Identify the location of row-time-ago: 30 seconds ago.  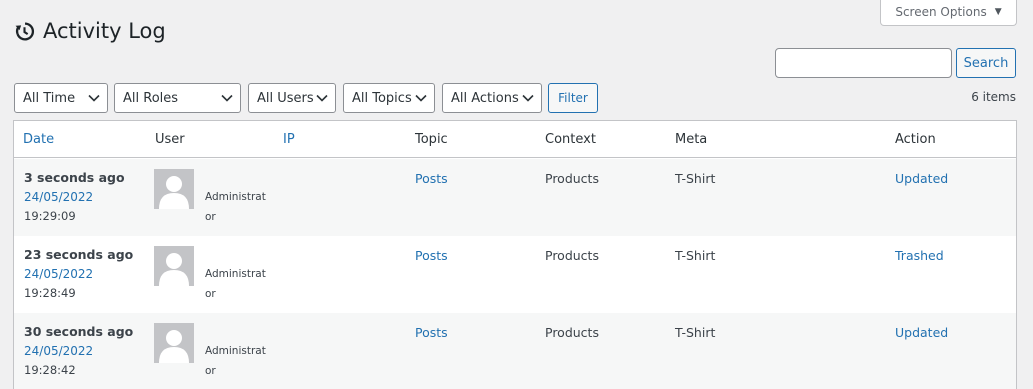
(79, 331).